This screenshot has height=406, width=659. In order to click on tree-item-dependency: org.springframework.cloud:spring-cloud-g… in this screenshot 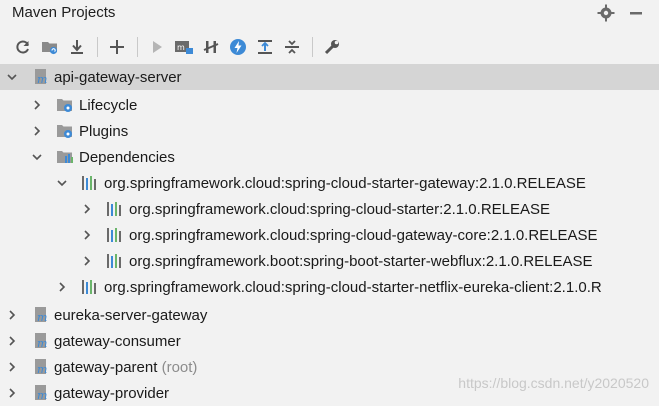, I will do `click(329, 235)`.